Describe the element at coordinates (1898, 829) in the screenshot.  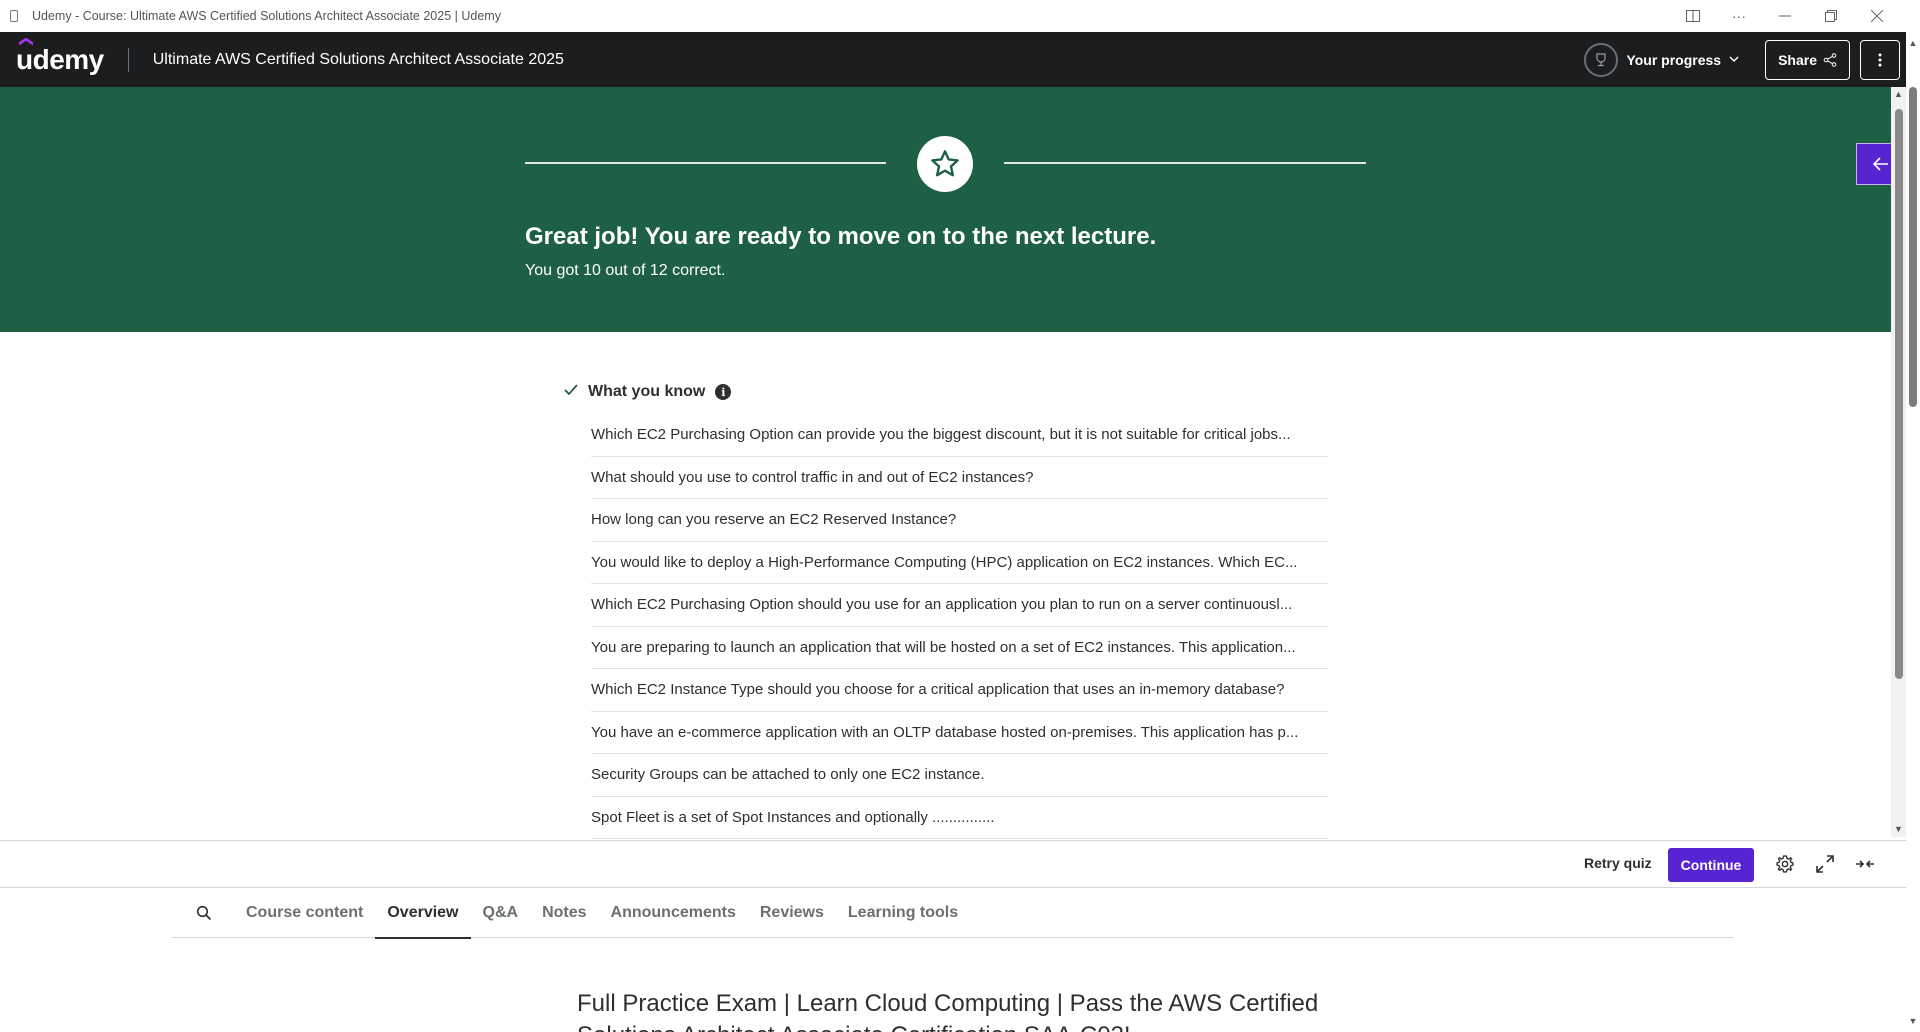
I see `scroll-down-arrow-icon: ▼` at that location.